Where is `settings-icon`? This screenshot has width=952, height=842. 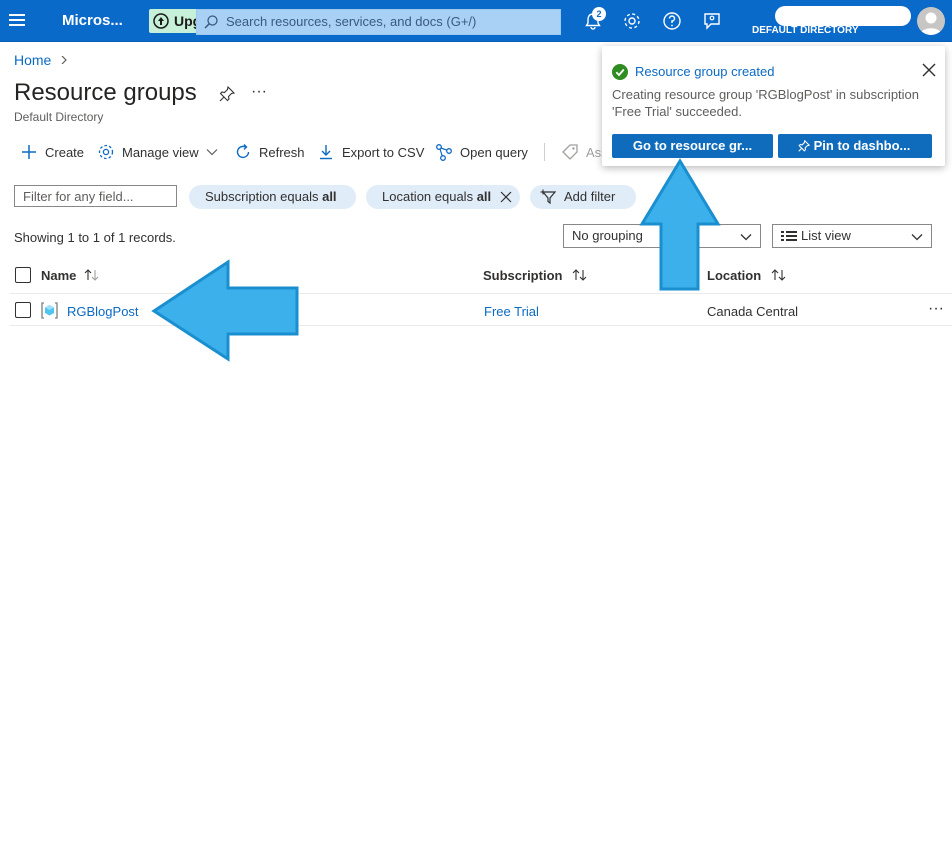
settings-icon is located at coordinates (106, 152).